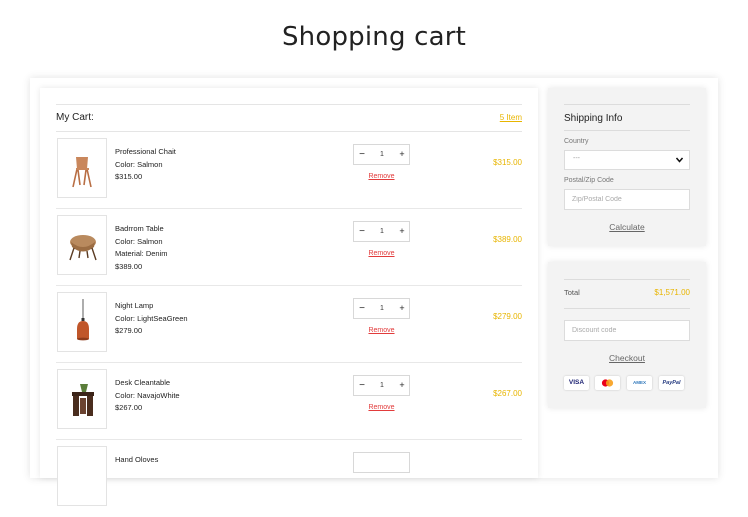 This screenshot has height=517, width=748. Describe the element at coordinates (82, 172) in the screenshot. I see `chair-icon` at that location.